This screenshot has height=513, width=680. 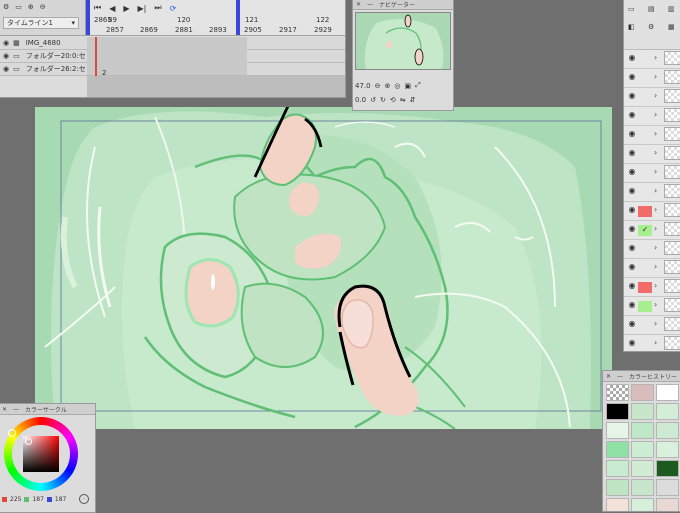 What do you see at coordinates (126, 8) in the screenshot?
I see `play-icon: ▶` at bounding box center [126, 8].